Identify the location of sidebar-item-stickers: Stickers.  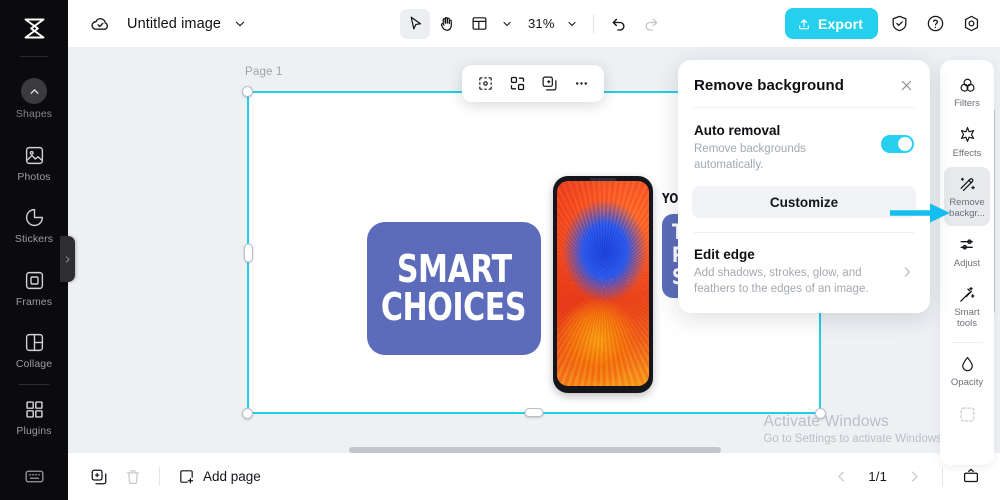
(34, 226).